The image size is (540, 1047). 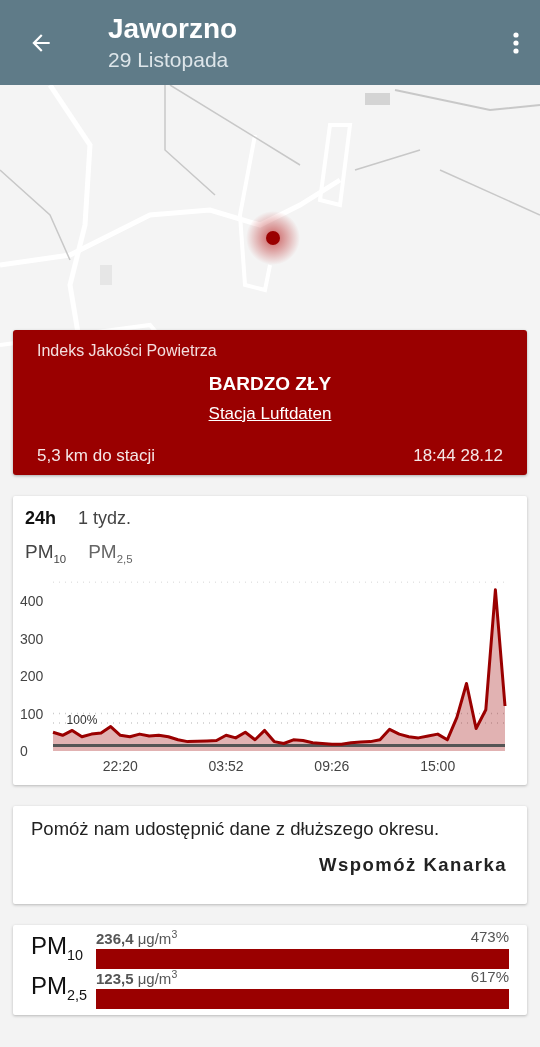 What do you see at coordinates (489, 977) in the screenshot?
I see `norm-percent: 617%` at bounding box center [489, 977].